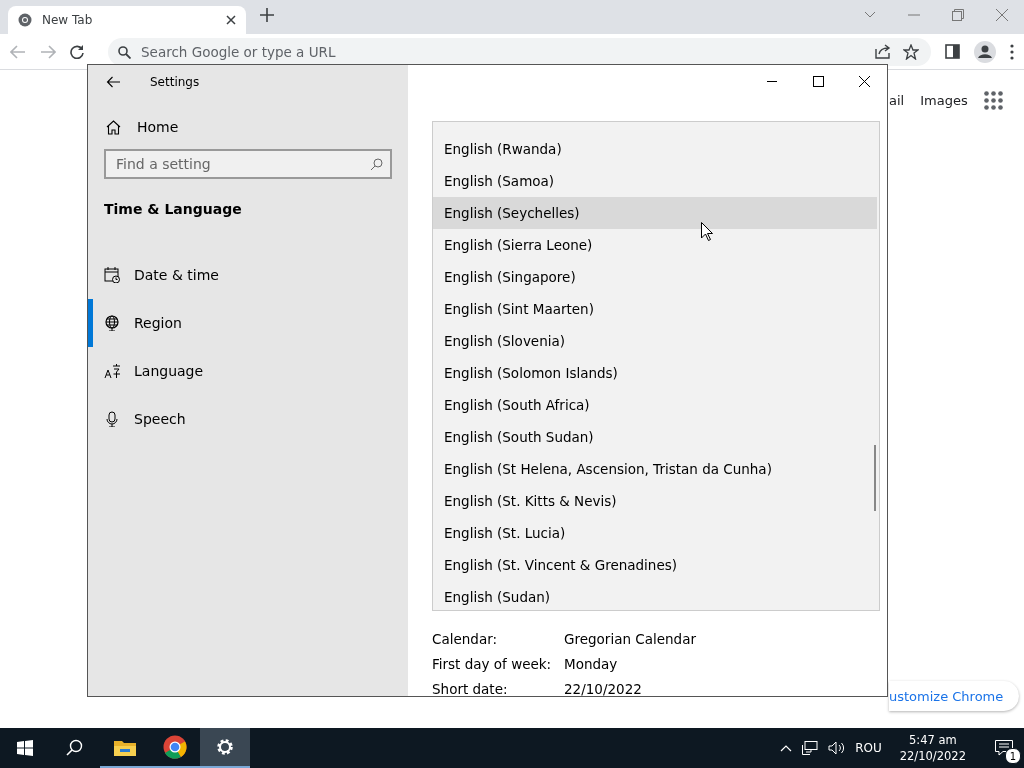 This screenshot has height=768, width=1024. Describe the element at coordinates (248, 323) in the screenshot. I see `nav-item: Region` at that location.